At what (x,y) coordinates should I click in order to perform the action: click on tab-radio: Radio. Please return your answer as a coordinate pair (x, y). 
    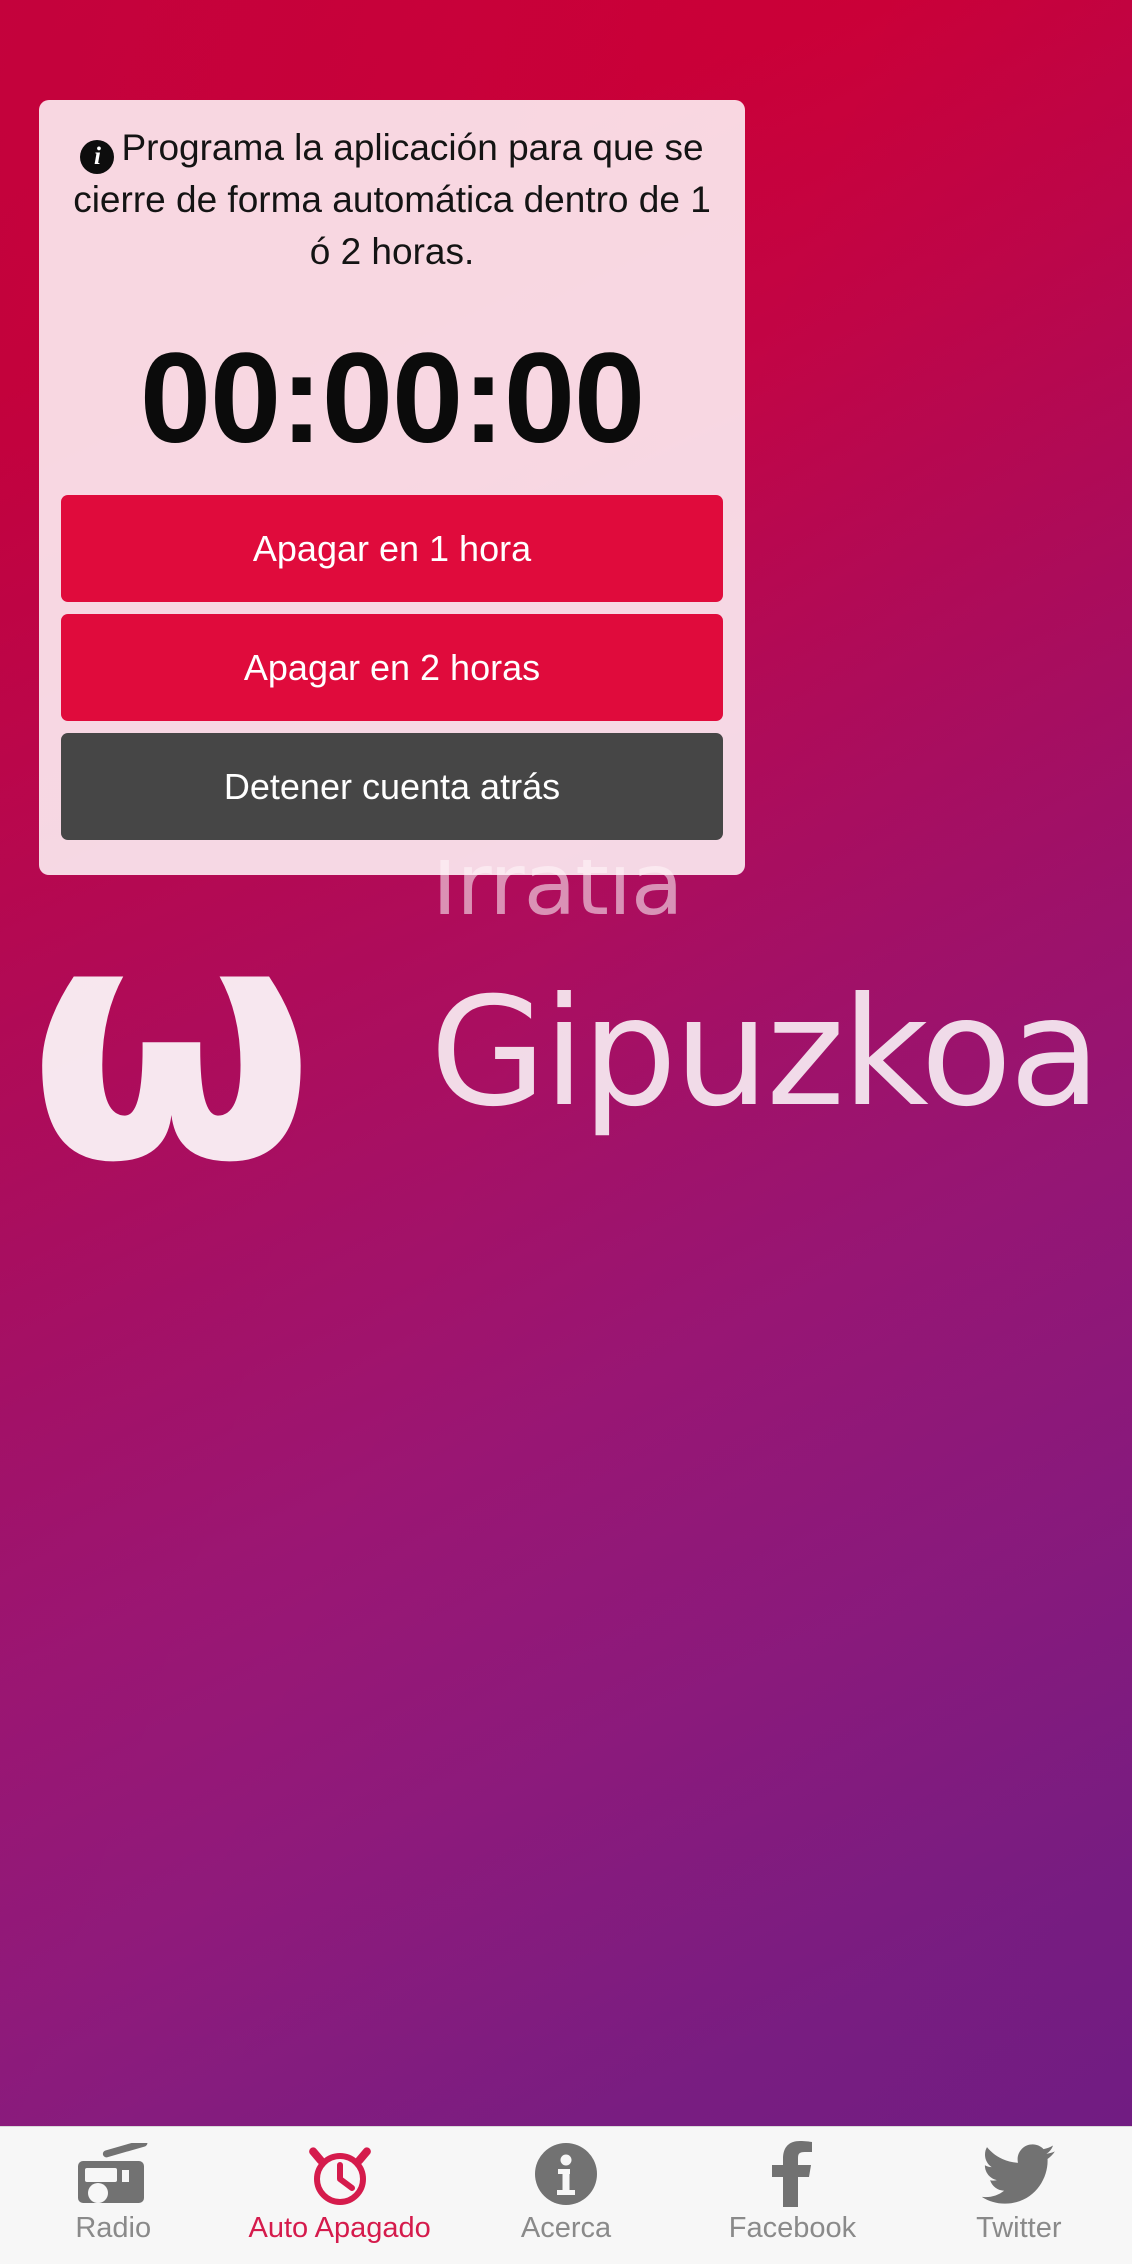
    Looking at the image, I should click on (113, 2195).